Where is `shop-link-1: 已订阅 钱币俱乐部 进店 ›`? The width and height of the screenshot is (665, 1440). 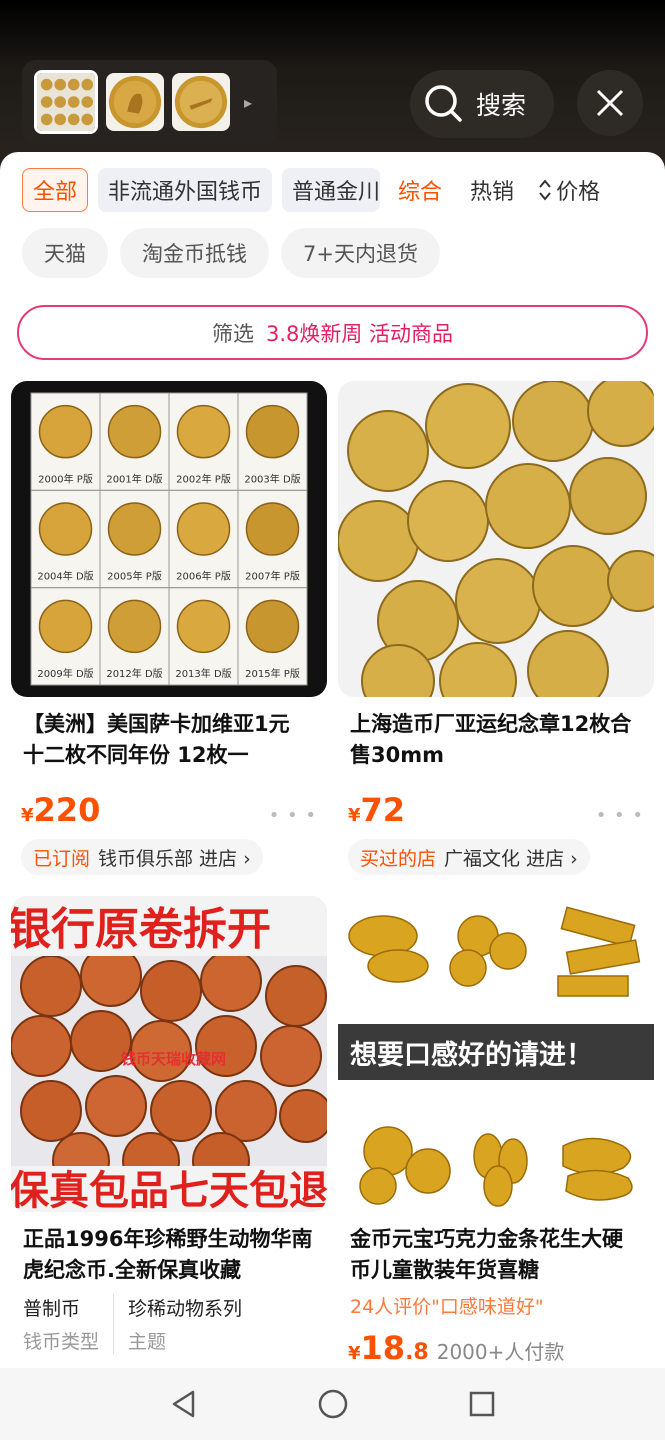 shop-link-1: 已订阅 钱币俱乐部 进店 › is located at coordinates (142, 857).